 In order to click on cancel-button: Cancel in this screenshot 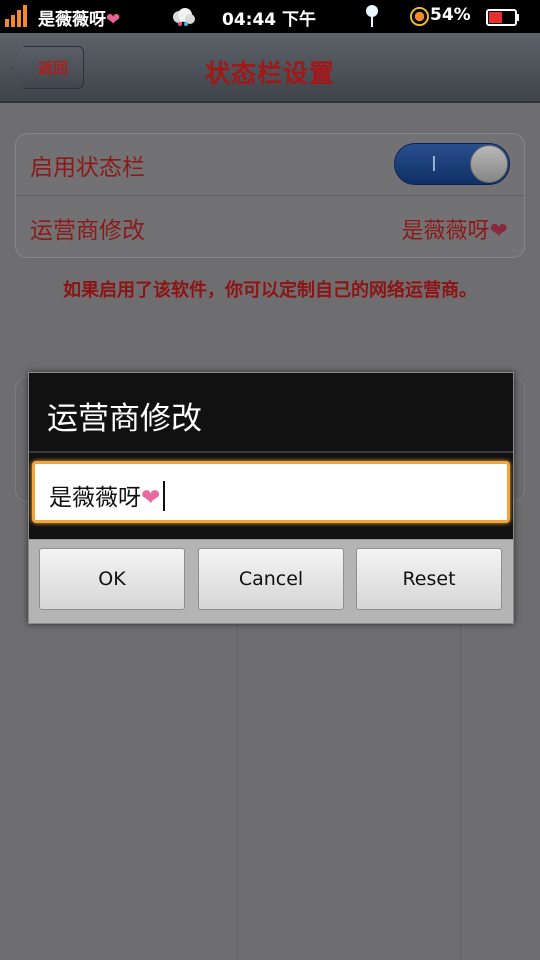, I will do `click(271, 579)`.